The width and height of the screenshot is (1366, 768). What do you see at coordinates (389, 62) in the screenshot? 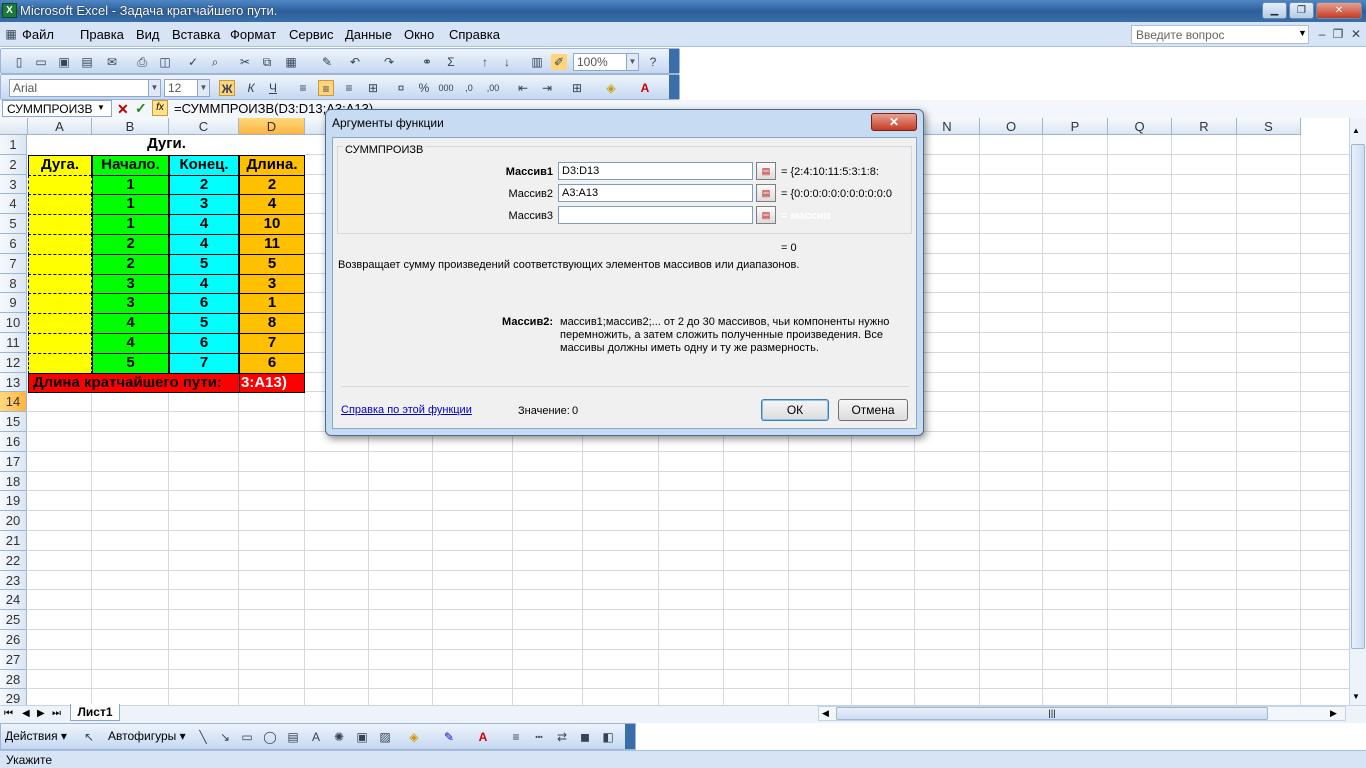
I see `redo-icon: ↷` at bounding box center [389, 62].